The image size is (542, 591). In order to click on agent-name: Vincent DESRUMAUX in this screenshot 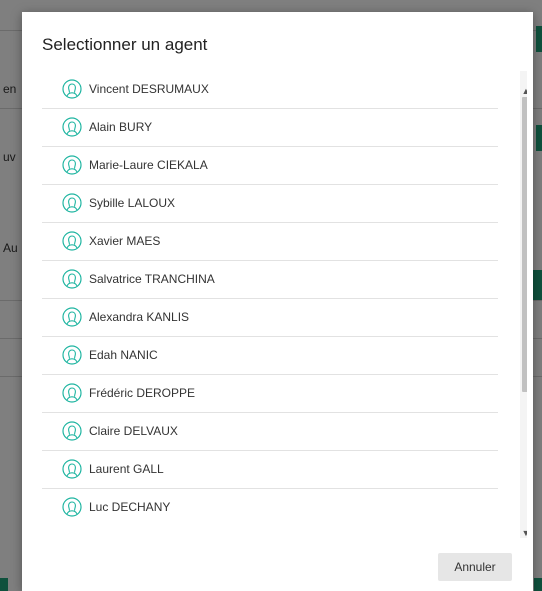, I will do `click(149, 89)`.